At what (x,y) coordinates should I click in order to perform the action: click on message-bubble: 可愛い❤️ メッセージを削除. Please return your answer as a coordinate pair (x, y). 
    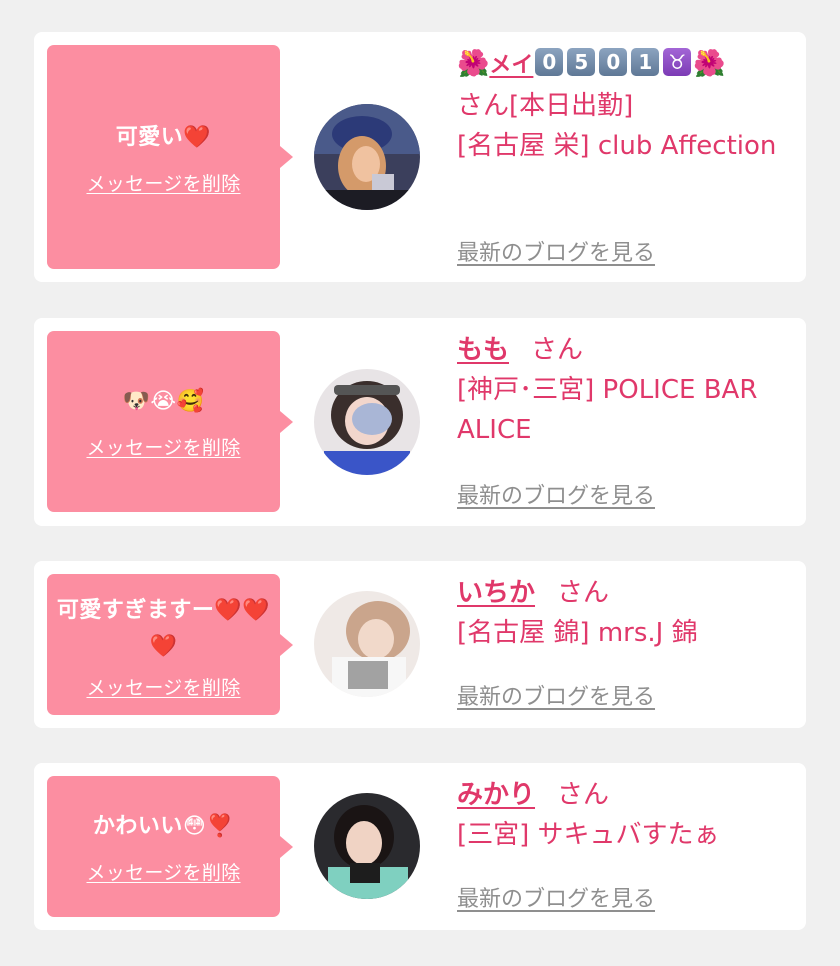
    Looking at the image, I should click on (170, 157).